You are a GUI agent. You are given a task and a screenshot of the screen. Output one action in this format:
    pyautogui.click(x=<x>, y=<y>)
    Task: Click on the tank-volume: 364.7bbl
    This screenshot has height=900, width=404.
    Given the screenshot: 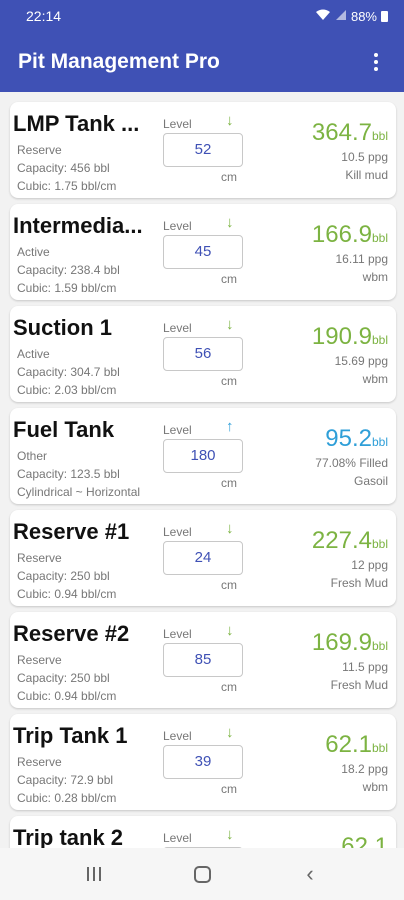 What is the action you would take?
    pyautogui.click(x=350, y=133)
    